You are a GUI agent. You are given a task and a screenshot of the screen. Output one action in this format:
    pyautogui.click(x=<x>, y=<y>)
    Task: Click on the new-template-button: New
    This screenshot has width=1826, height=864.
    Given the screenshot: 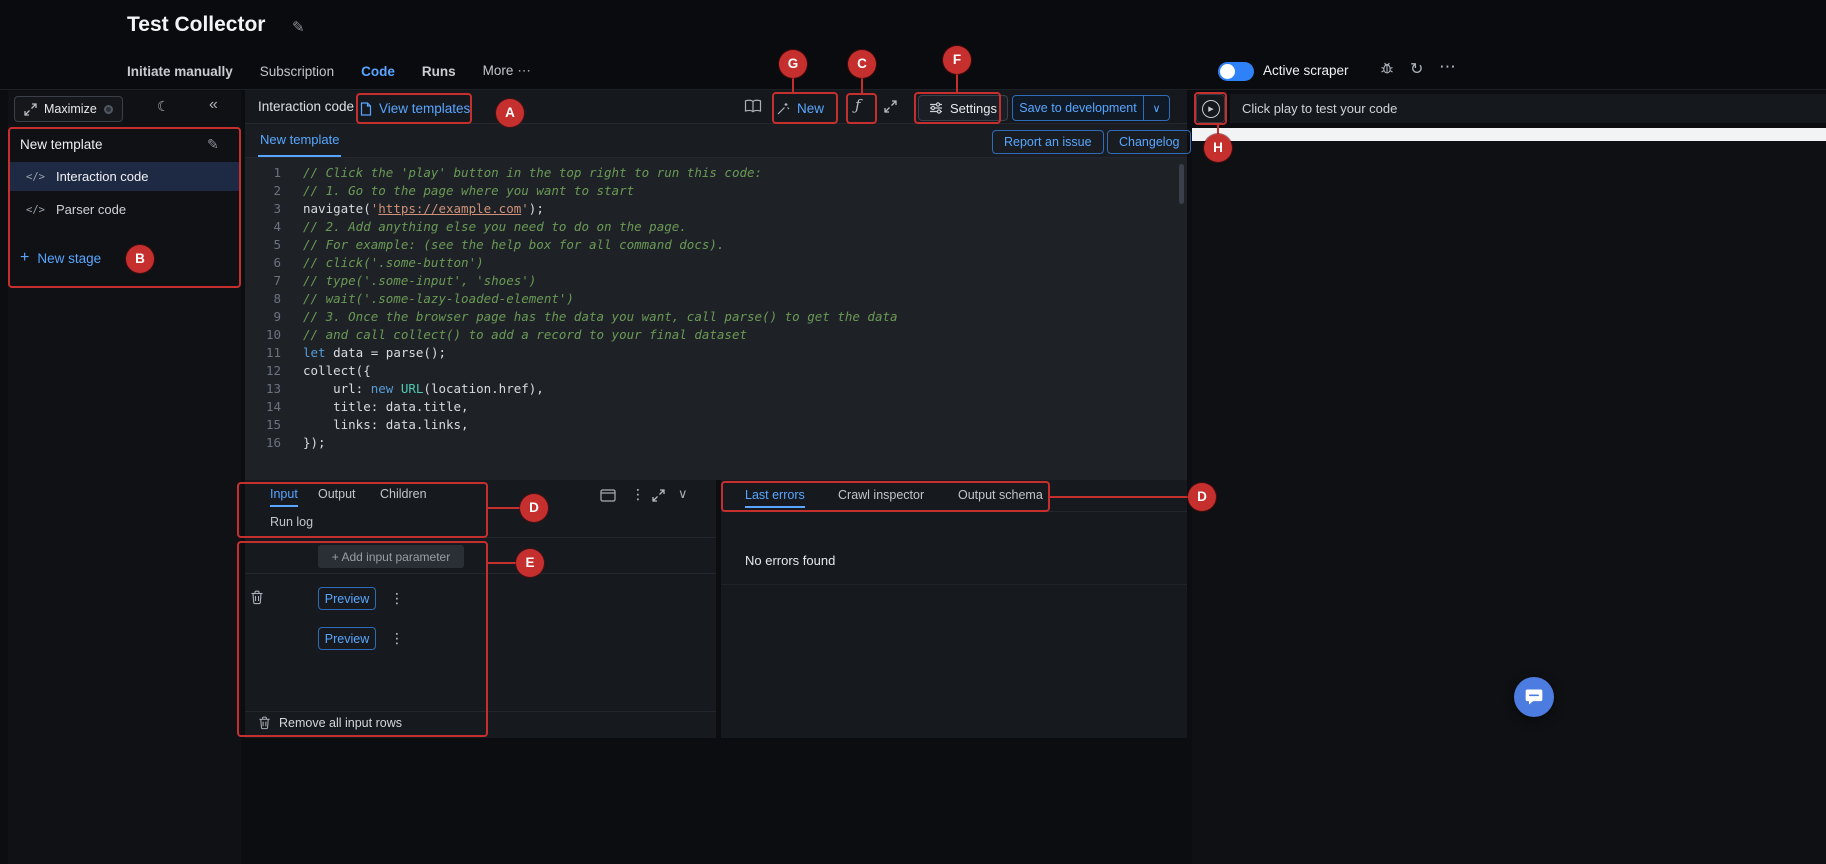 What is the action you would take?
    pyautogui.click(x=800, y=108)
    